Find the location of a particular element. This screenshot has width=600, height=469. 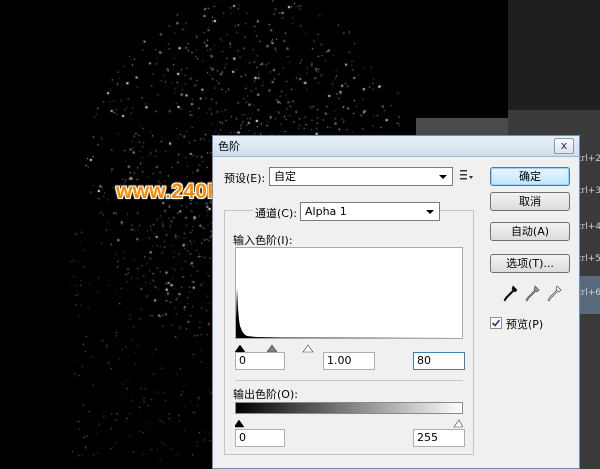

output-white-handle is located at coordinates (458, 423).